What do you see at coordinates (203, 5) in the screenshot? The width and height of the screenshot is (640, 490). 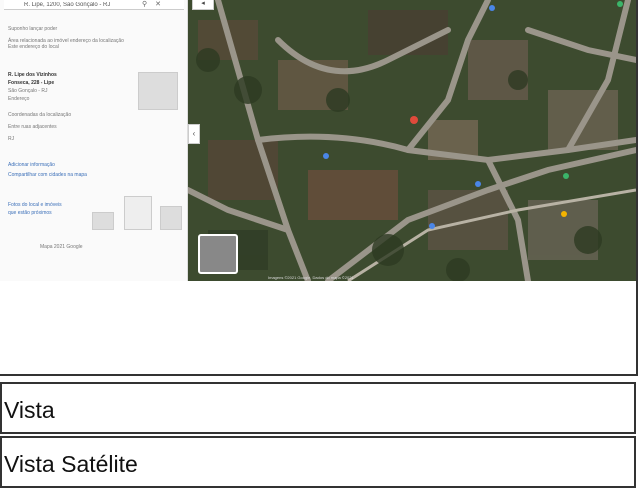 I see `map-control-button: ◂` at bounding box center [203, 5].